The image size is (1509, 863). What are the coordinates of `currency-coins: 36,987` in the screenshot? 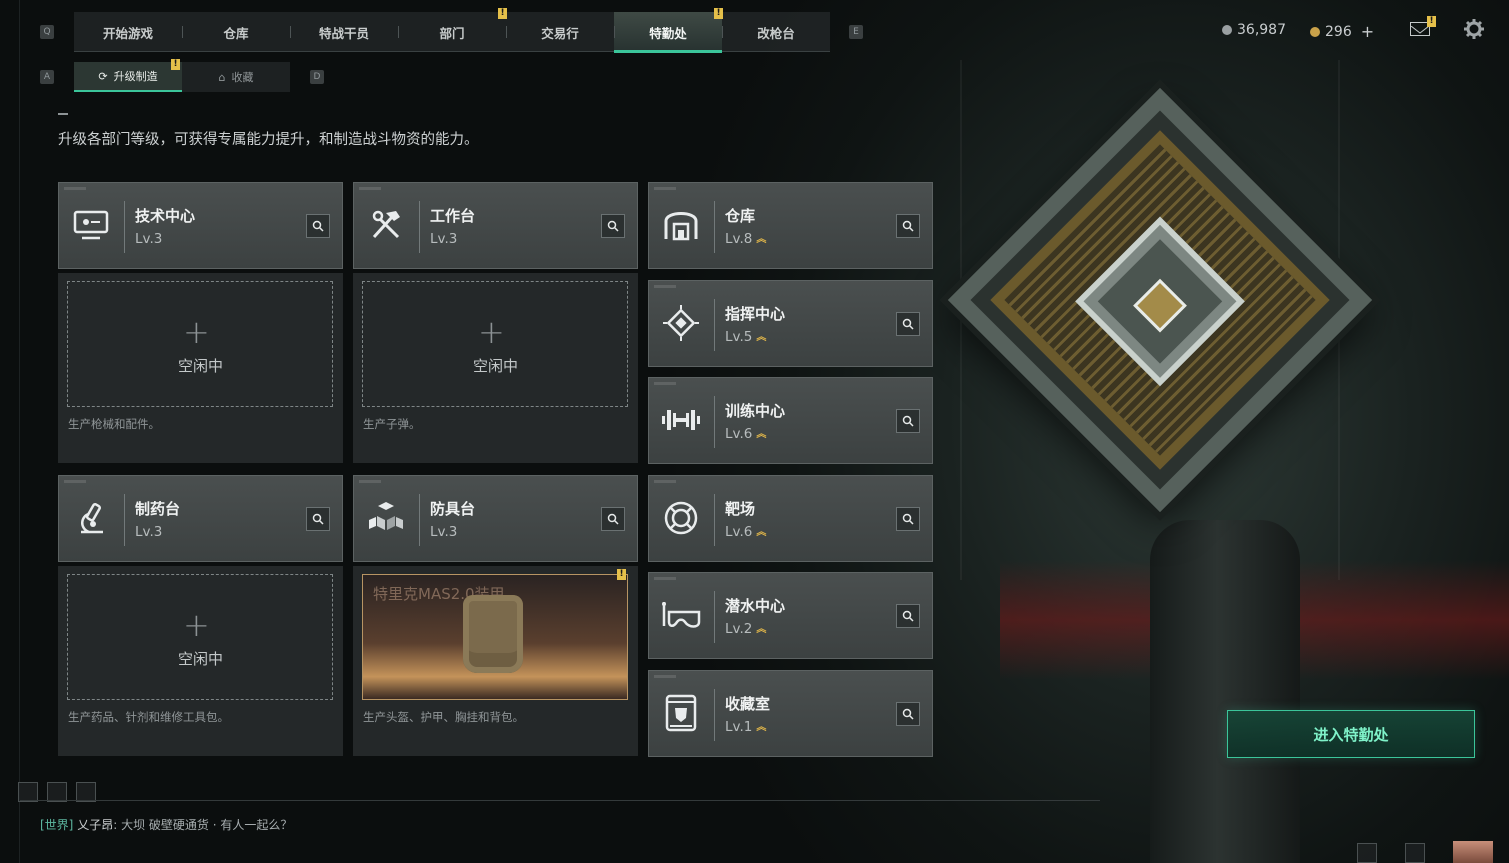 It's located at (1254, 30).